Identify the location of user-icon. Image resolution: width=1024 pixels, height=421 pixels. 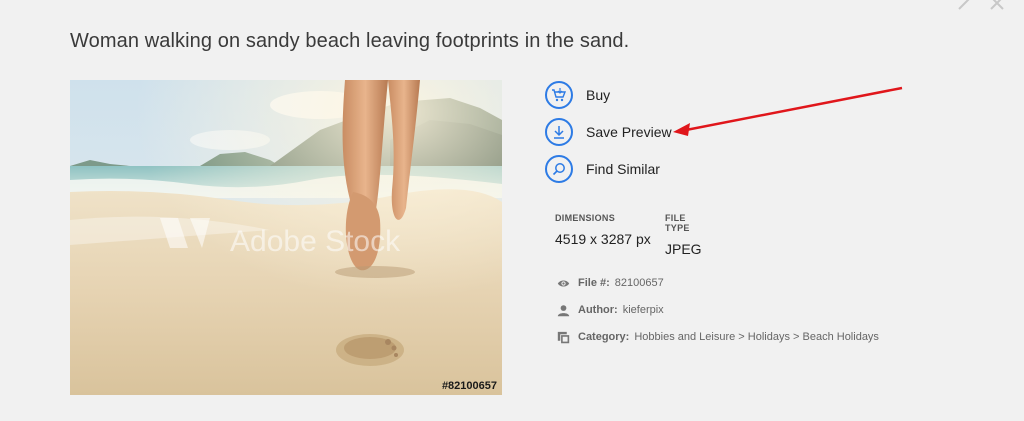
(563, 310).